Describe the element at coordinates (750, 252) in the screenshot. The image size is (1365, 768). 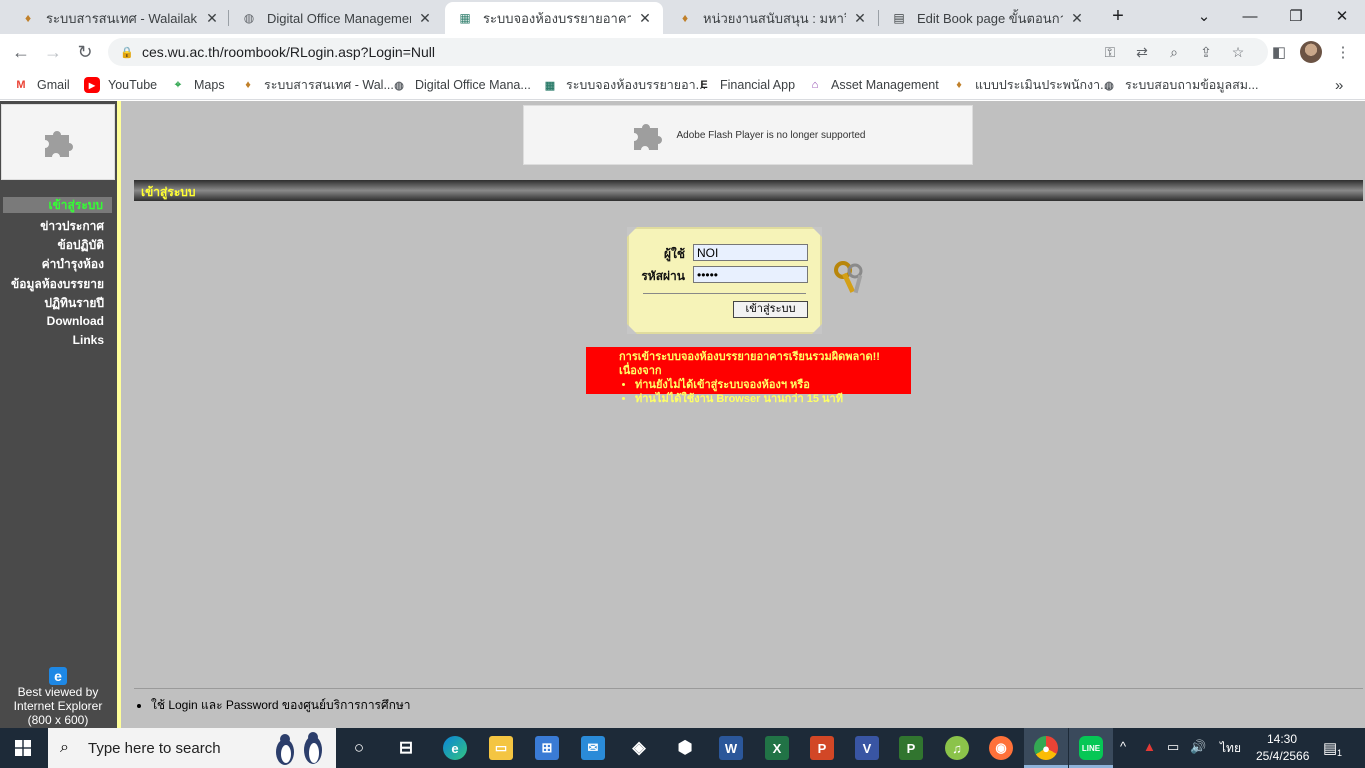
I see `username-field` at that location.